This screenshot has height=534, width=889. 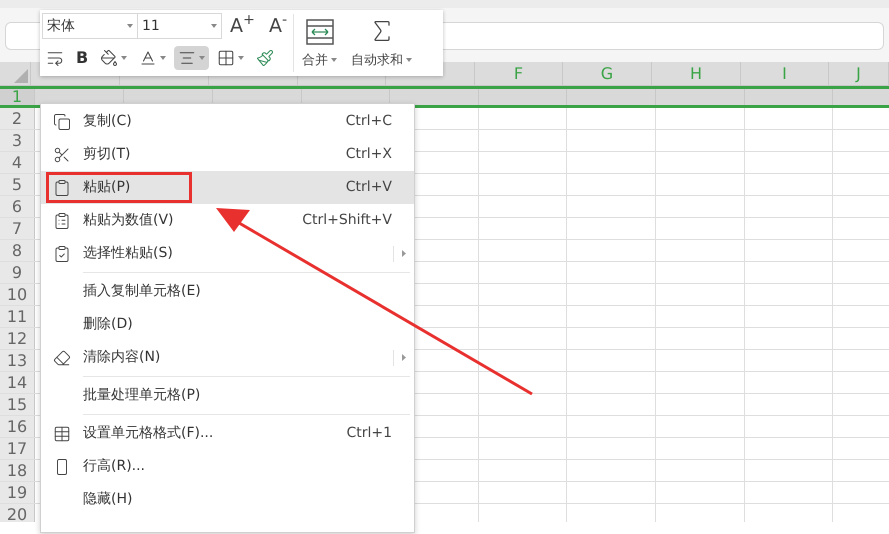 What do you see at coordinates (519, 73) in the screenshot?
I see `column-header: F` at bounding box center [519, 73].